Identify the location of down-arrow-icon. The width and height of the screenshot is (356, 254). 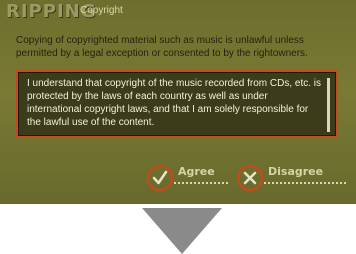
(182, 231).